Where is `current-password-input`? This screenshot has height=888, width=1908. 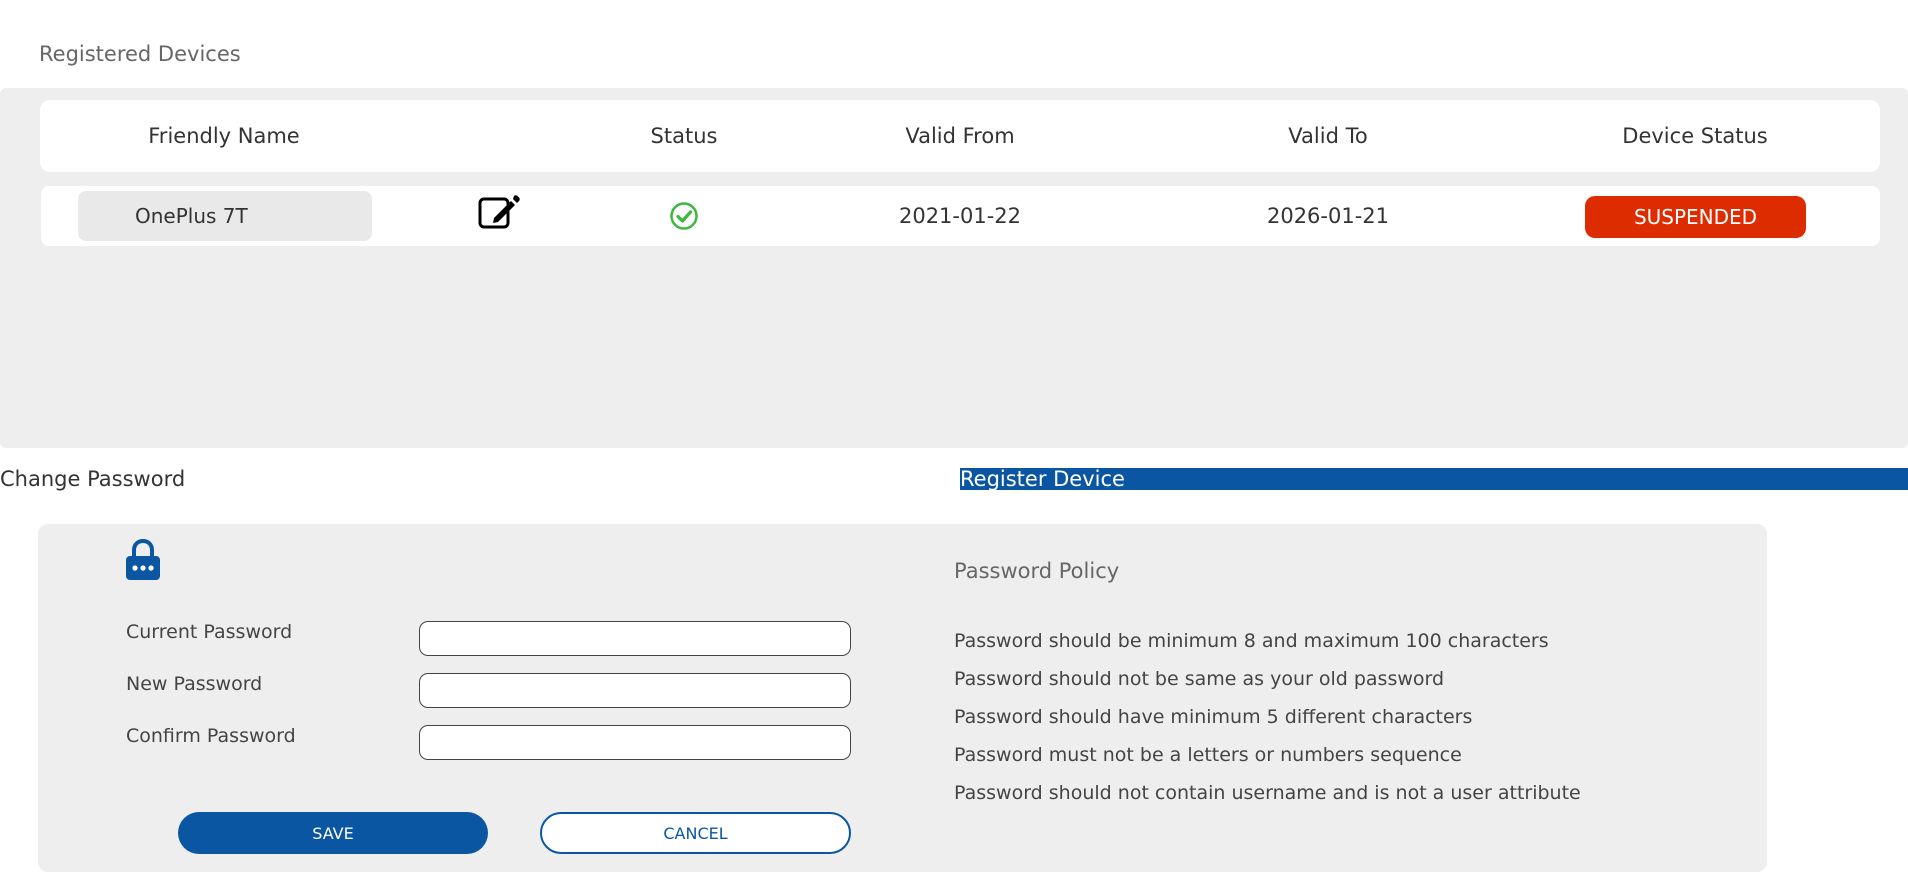
current-password-input is located at coordinates (635, 638).